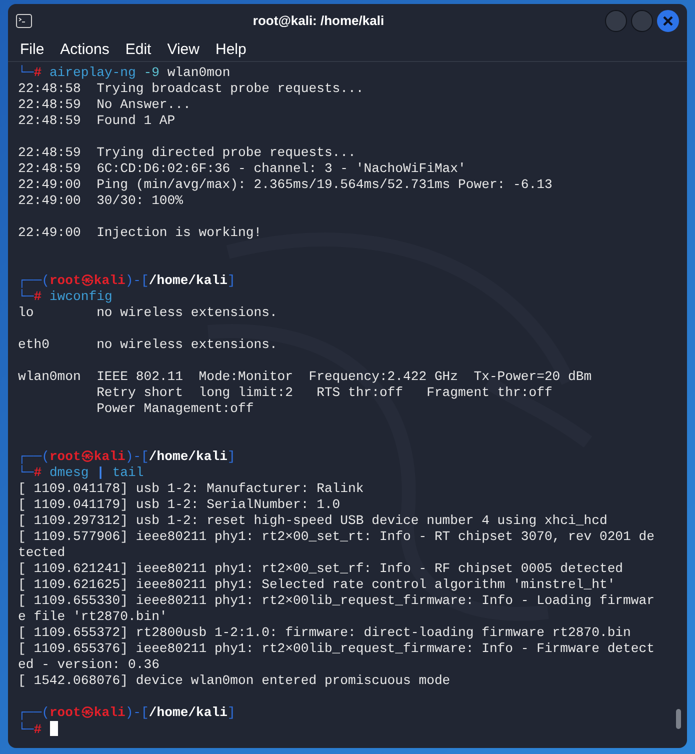  Describe the element at coordinates (317, 584) in the screenshot. I see `output-line: [ 1109.621625] ieee80211 phy1: Selected rate control algorithm 'minstrel_ht'` at that location.